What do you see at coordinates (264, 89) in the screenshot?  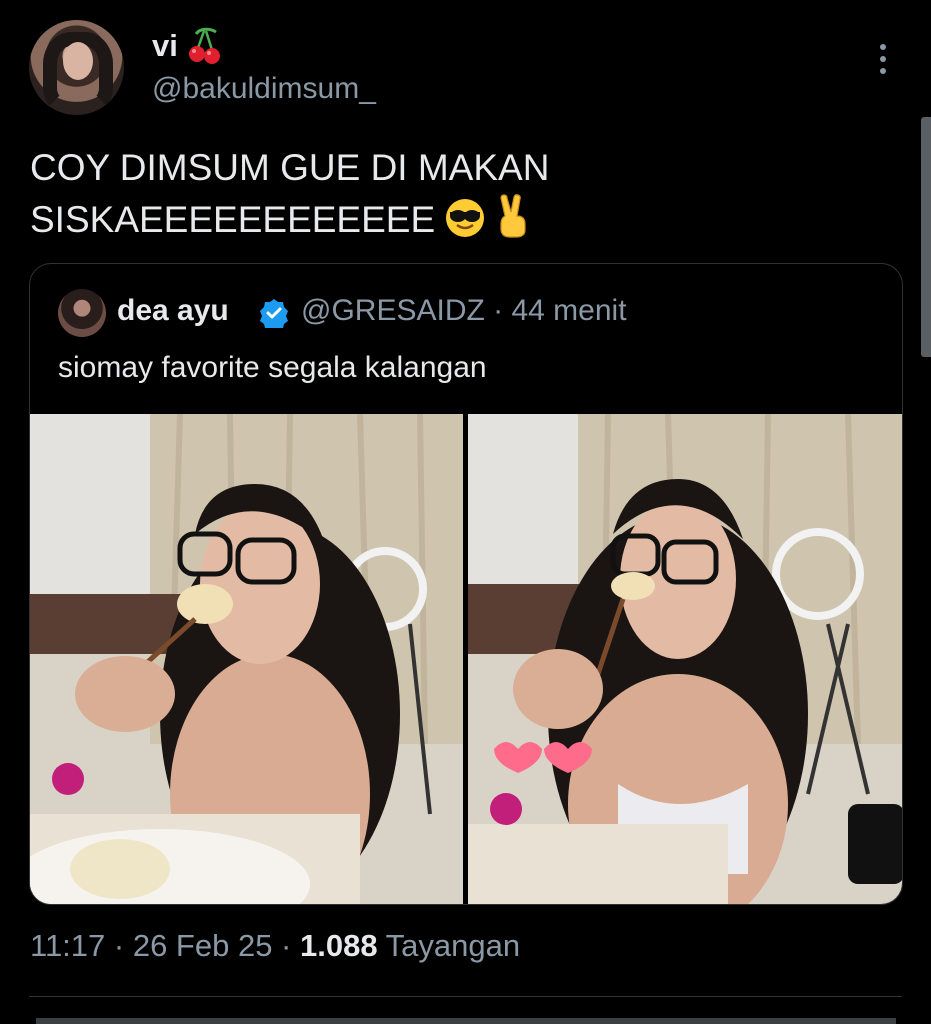 I see `author-handle: @bakuldimsum_` at bounding box center [264, 89].